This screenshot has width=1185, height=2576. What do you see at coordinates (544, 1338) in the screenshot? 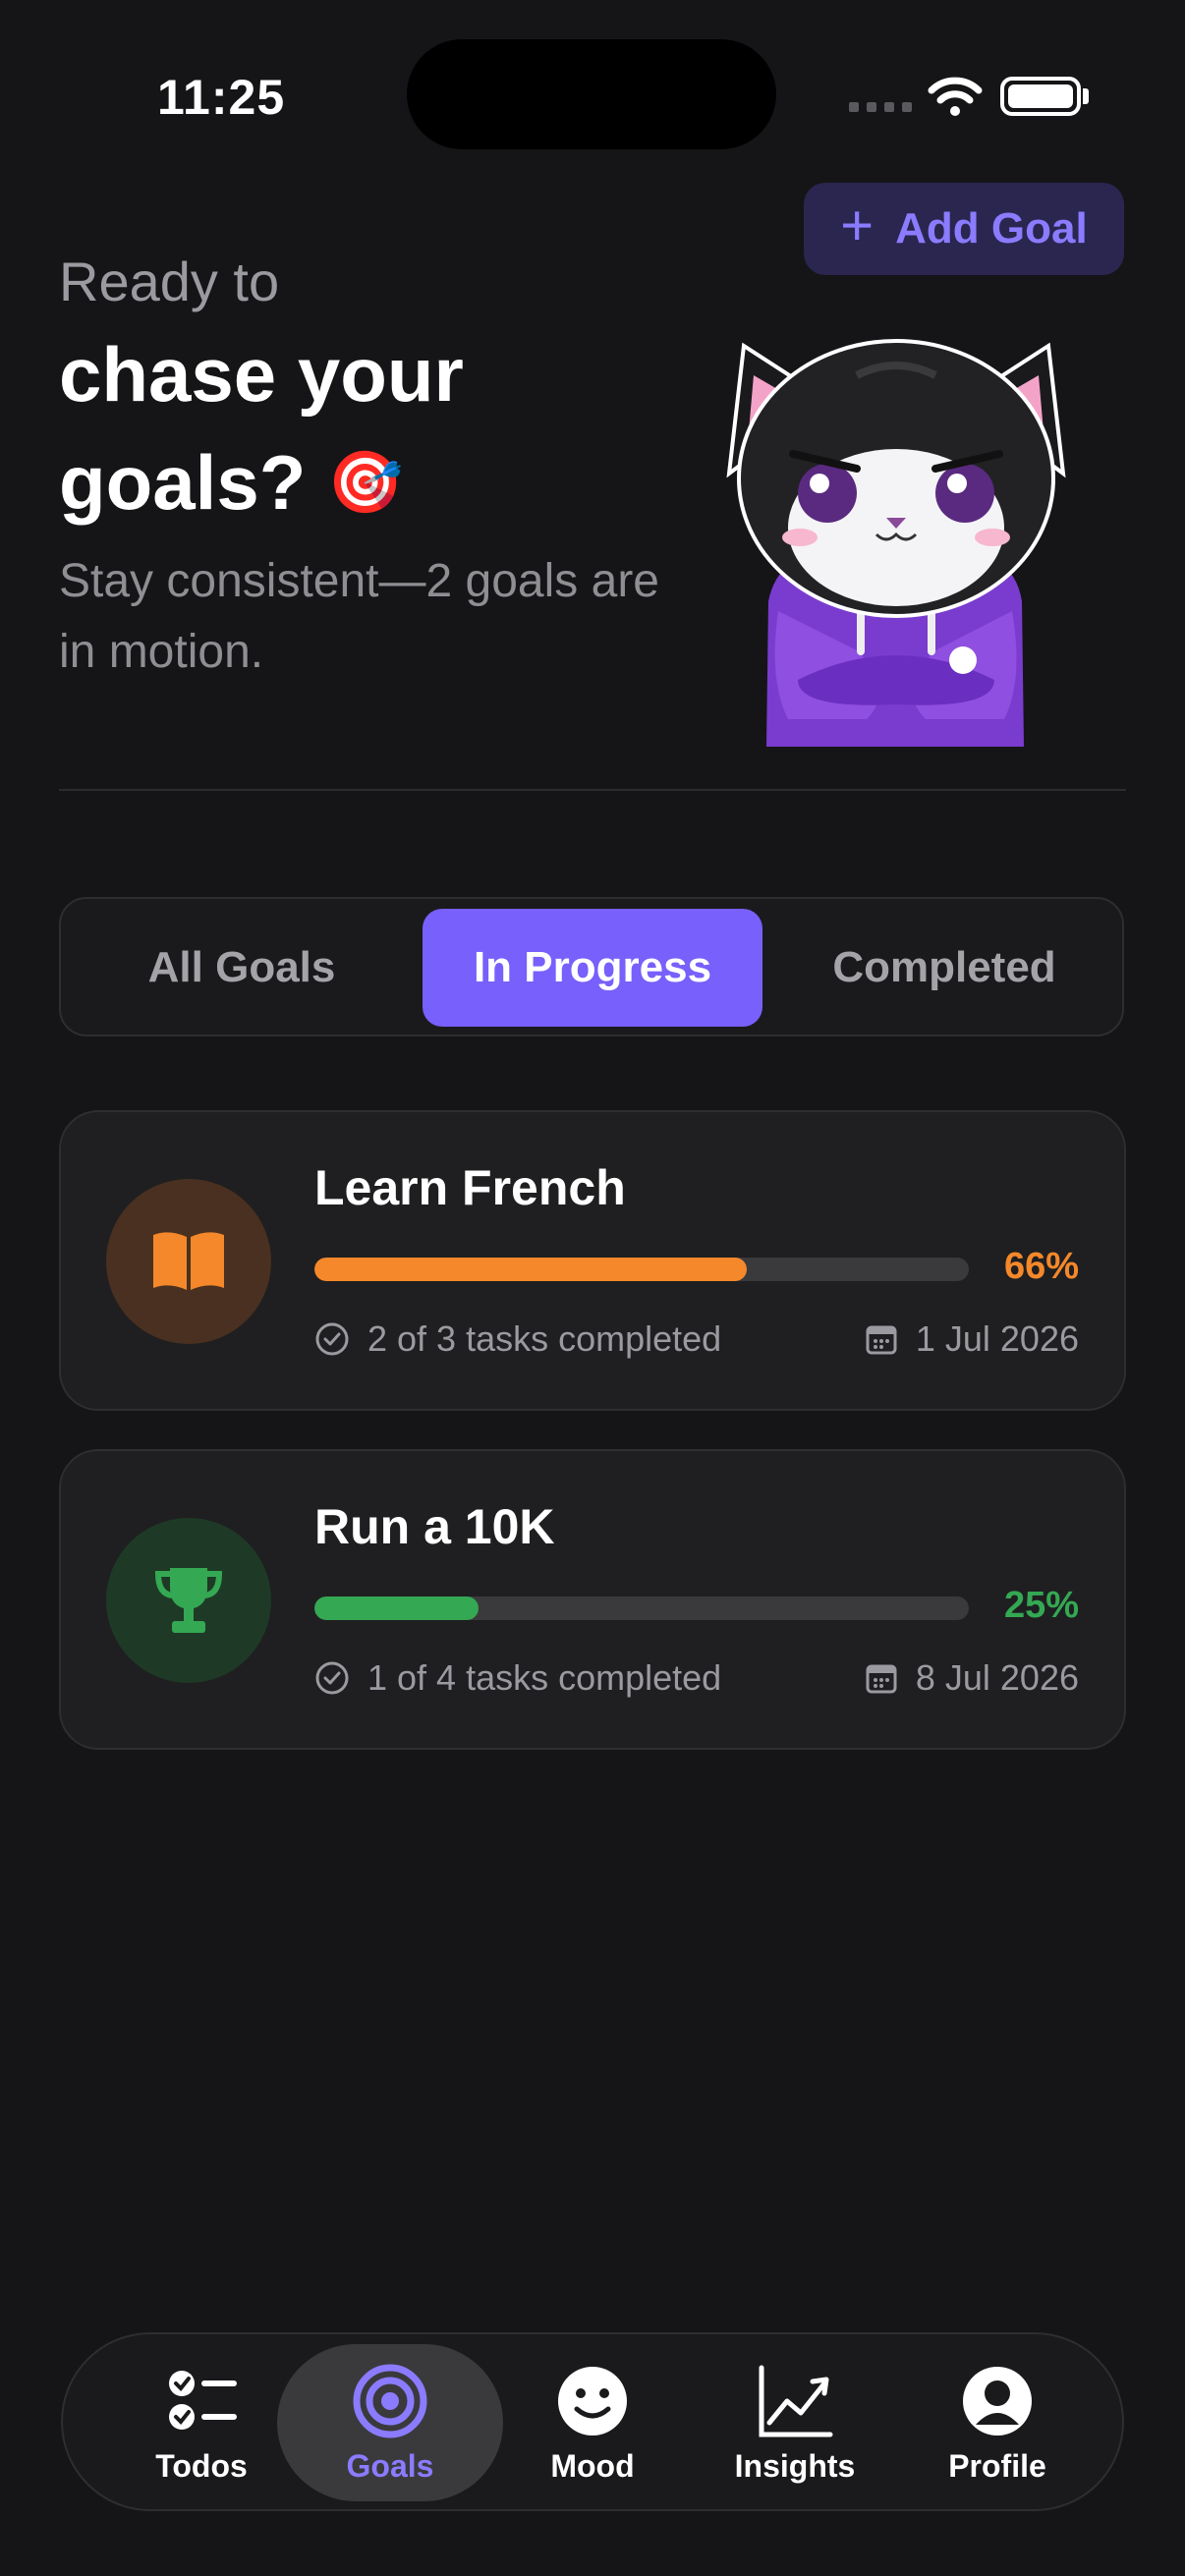
I see `goal-tasks-label: 2 of 3 tasks completed` at bounding box center [544, 1338].